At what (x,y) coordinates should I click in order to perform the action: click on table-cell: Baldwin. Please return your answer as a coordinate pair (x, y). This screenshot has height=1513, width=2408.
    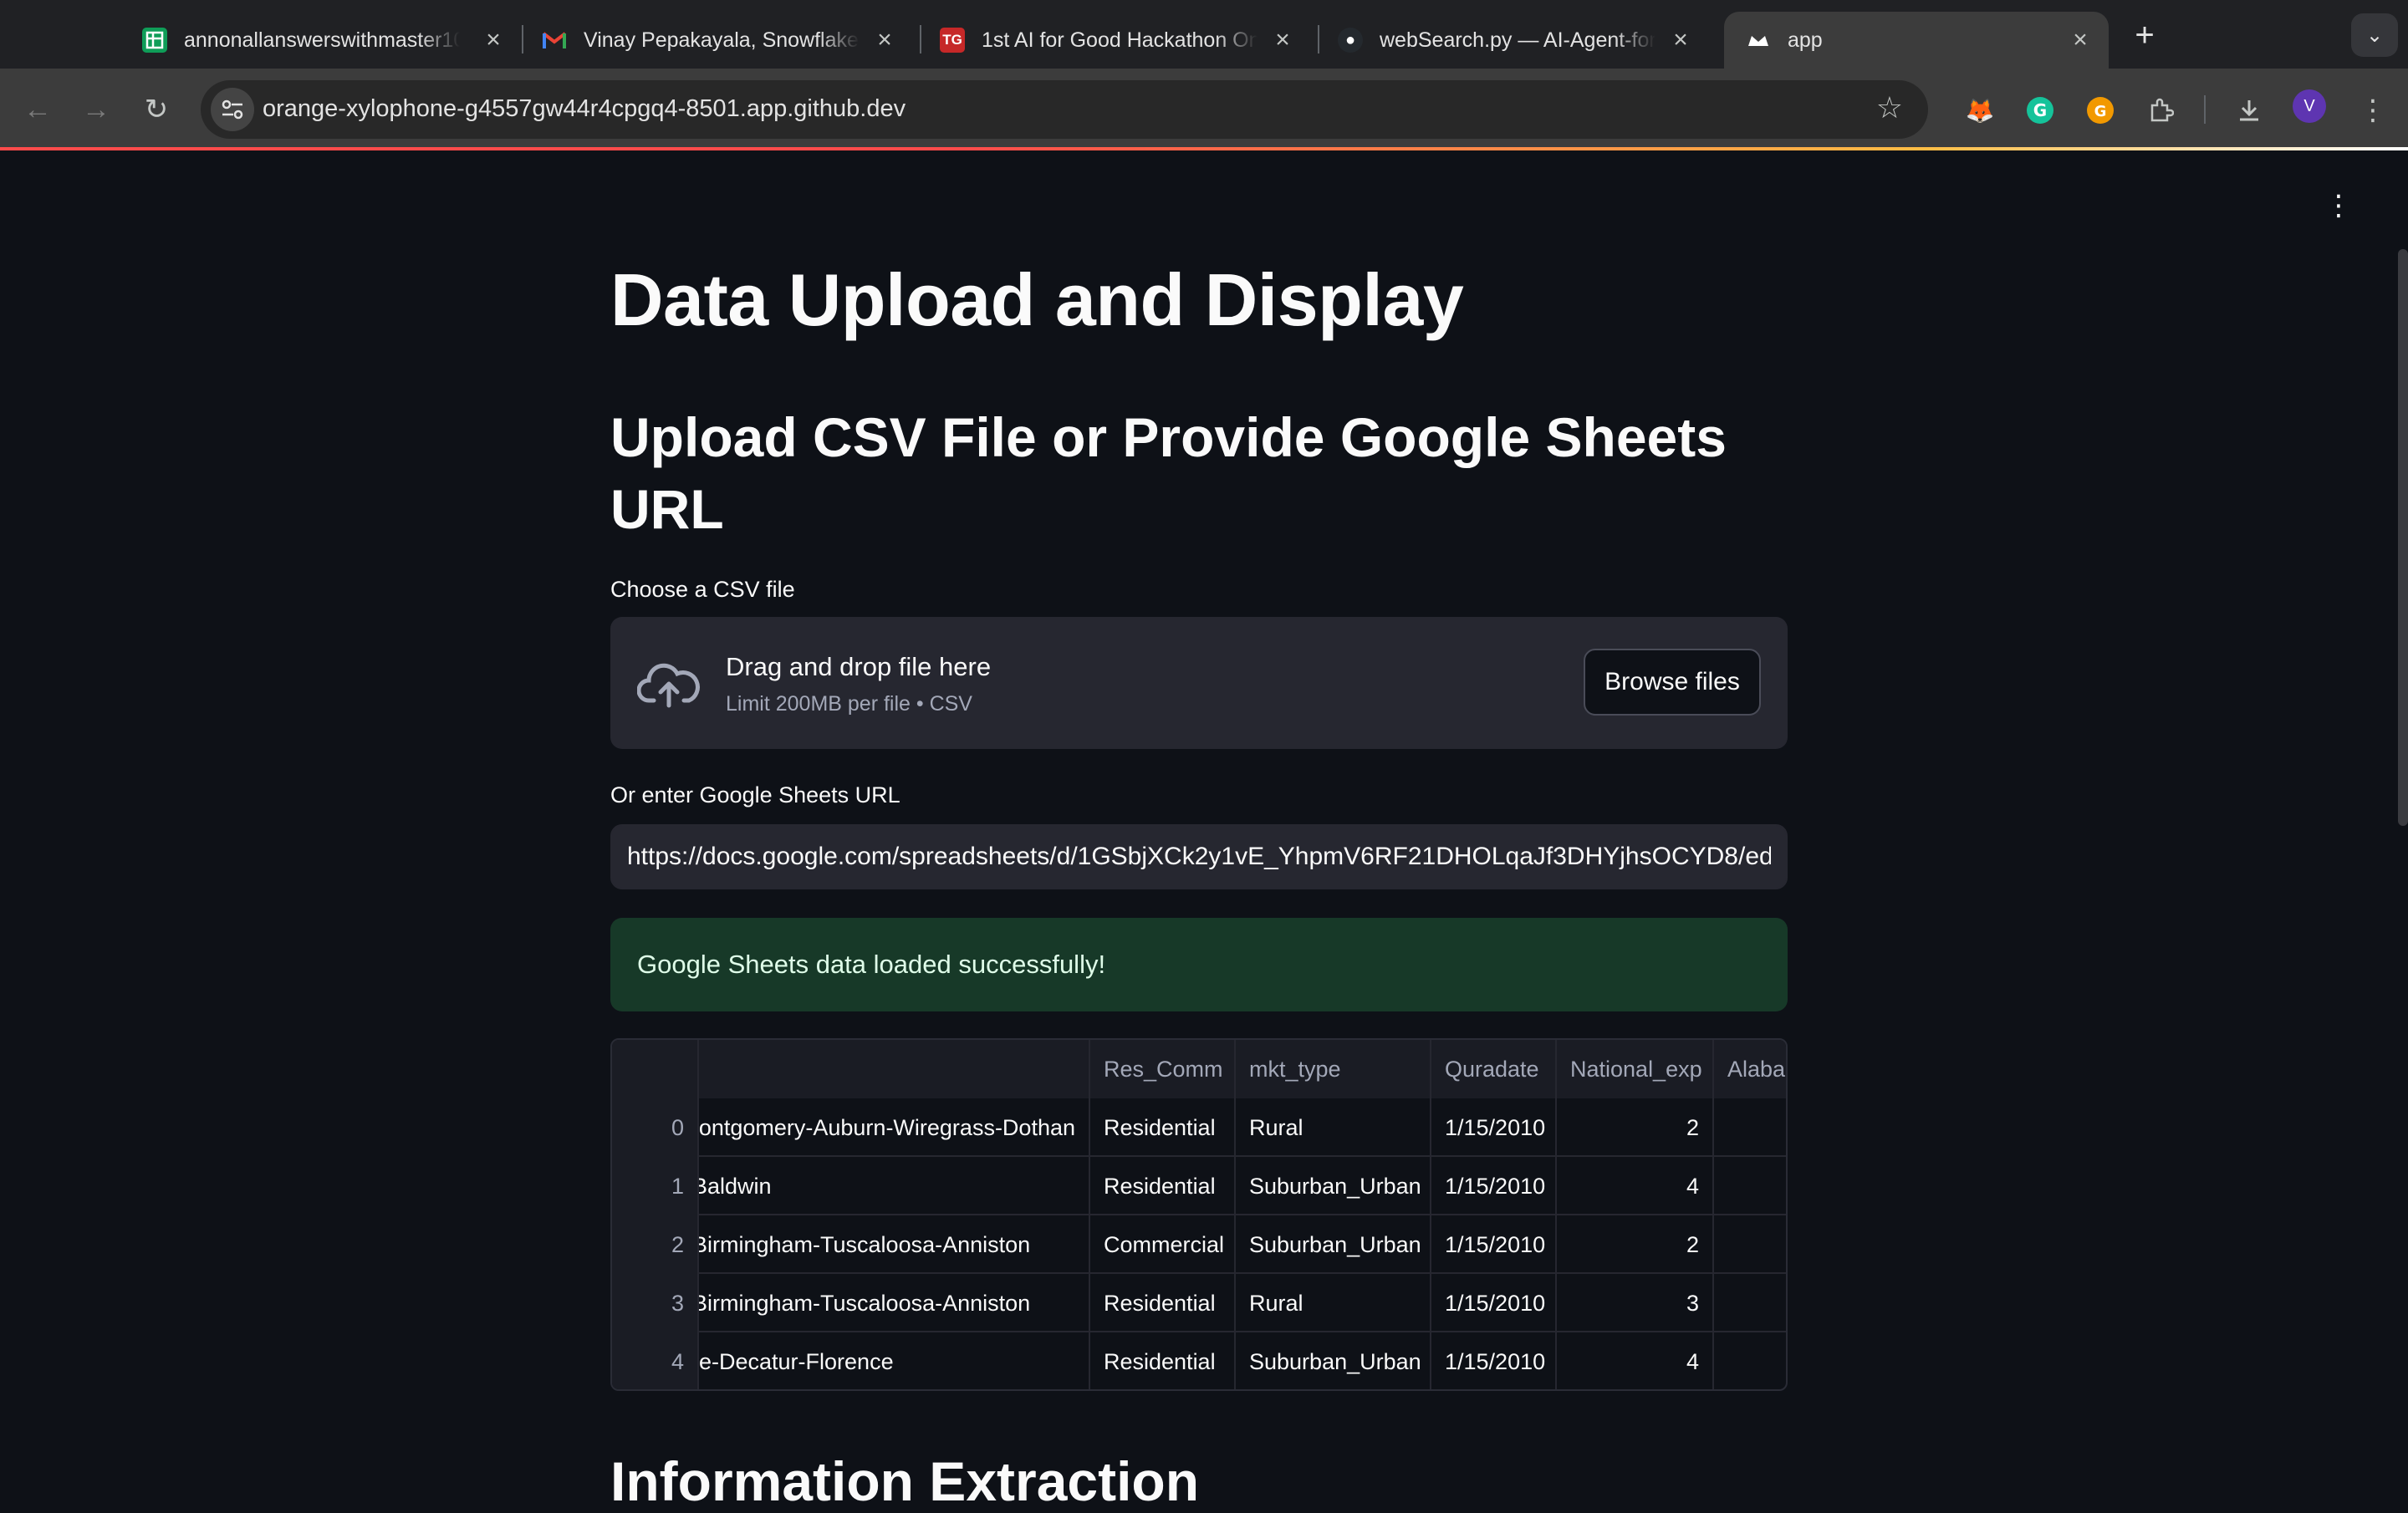
    Looking at the image, I should click on (895, 1186).